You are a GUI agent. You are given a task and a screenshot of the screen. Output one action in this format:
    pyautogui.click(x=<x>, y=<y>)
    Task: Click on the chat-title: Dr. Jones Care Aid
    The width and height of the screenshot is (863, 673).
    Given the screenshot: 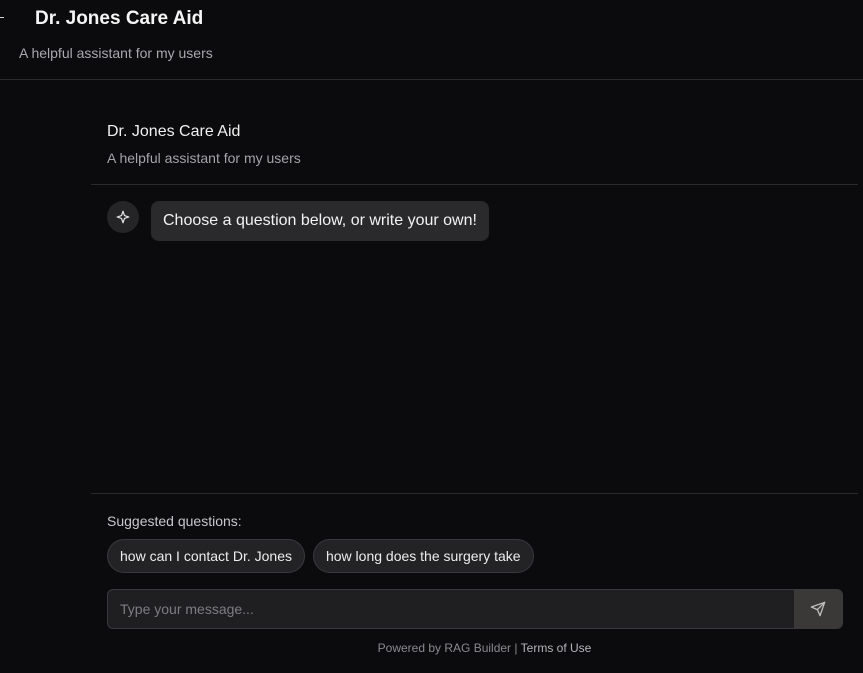 What is the action you would take?
    pyautogui.click(x=174, y=131)
    